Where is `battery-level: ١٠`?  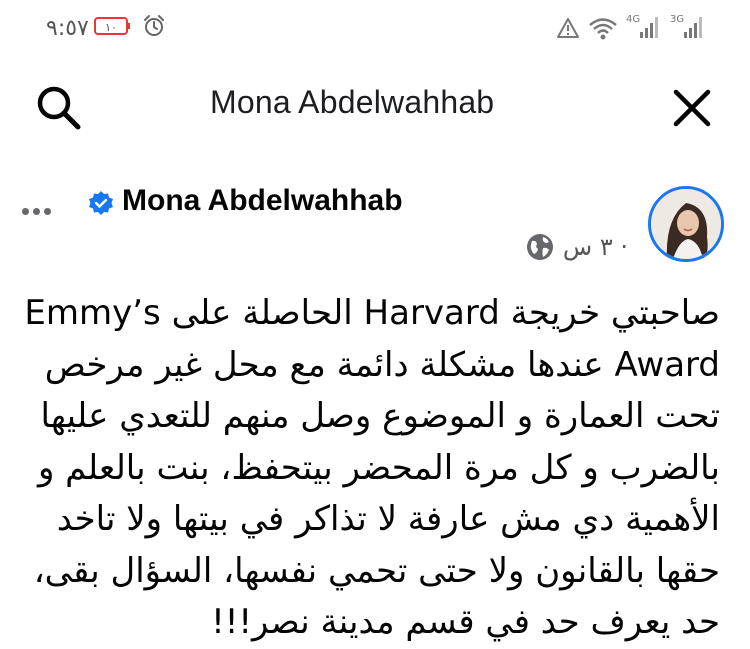 battery-level: ١٠ is located at coordinates (111, 27).